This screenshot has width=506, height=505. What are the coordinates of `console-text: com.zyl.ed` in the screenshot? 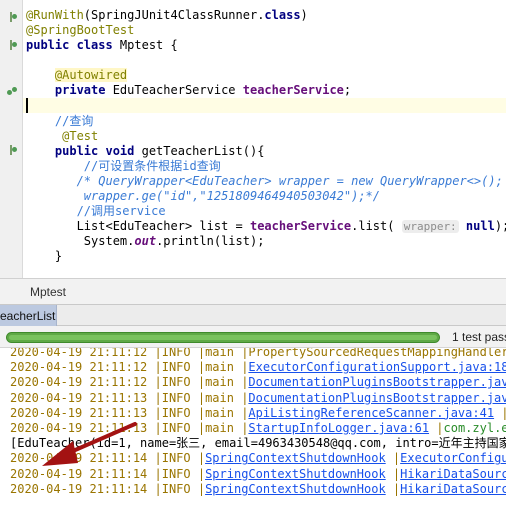 It's located at (474, 428).